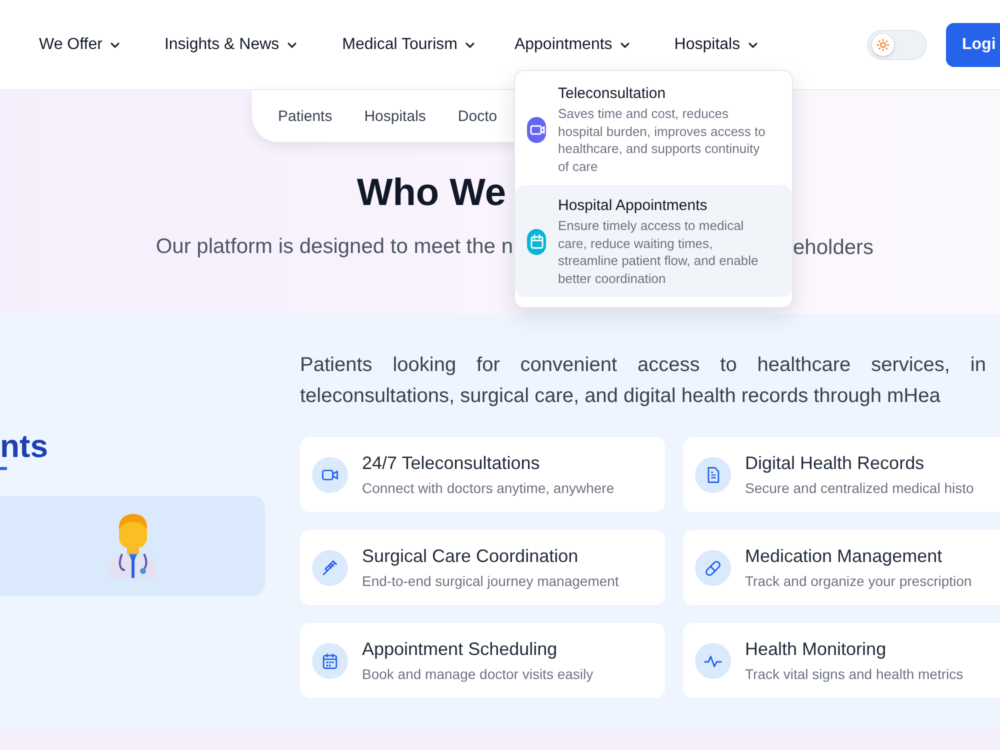 The width and height of the screenshot is (1000, 750). Describe the element at coordinates (662, 140) in the screenshot. I see `menu-item-description: Saves time and cost, reduces hospital burden, improves access to healthcare, and supports continuity of care` at that location.